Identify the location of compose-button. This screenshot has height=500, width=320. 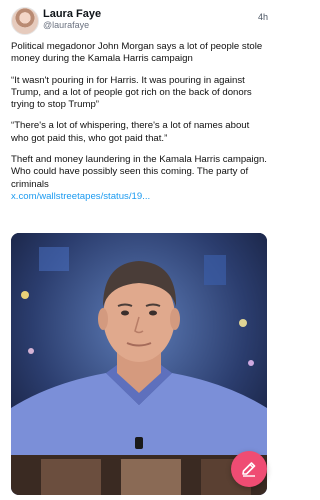
(249, 469).